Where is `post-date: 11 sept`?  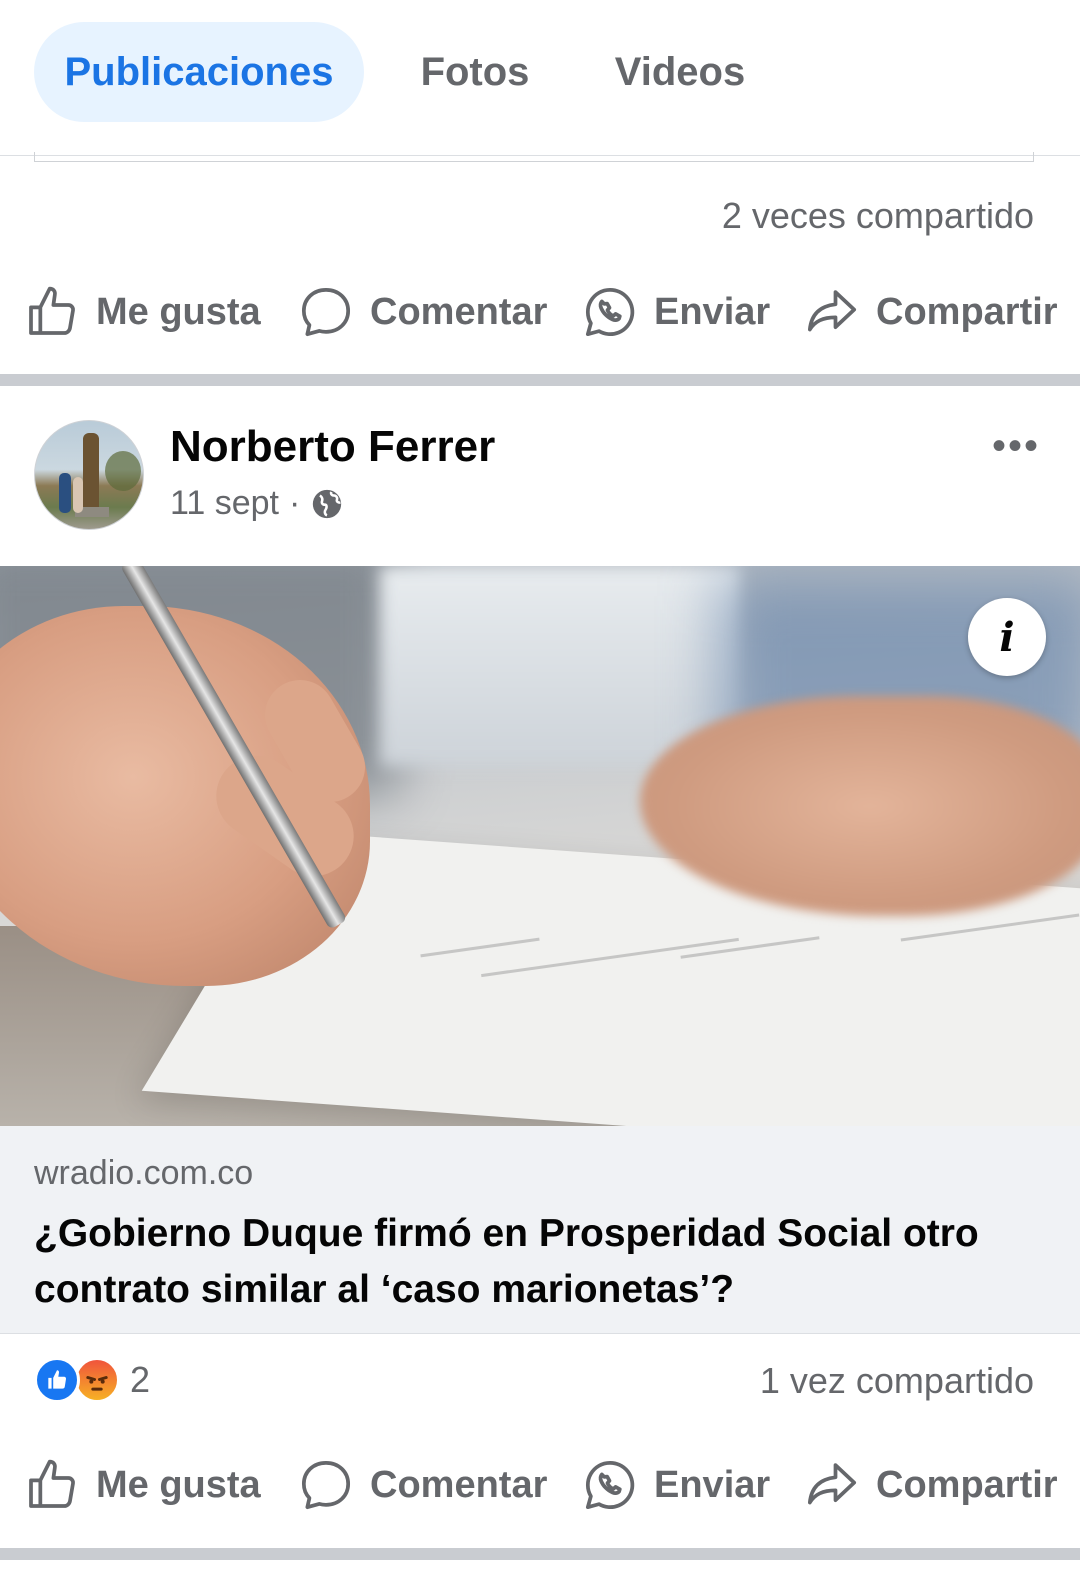
post-date: 11 sept is located at coordinates (224, 503).